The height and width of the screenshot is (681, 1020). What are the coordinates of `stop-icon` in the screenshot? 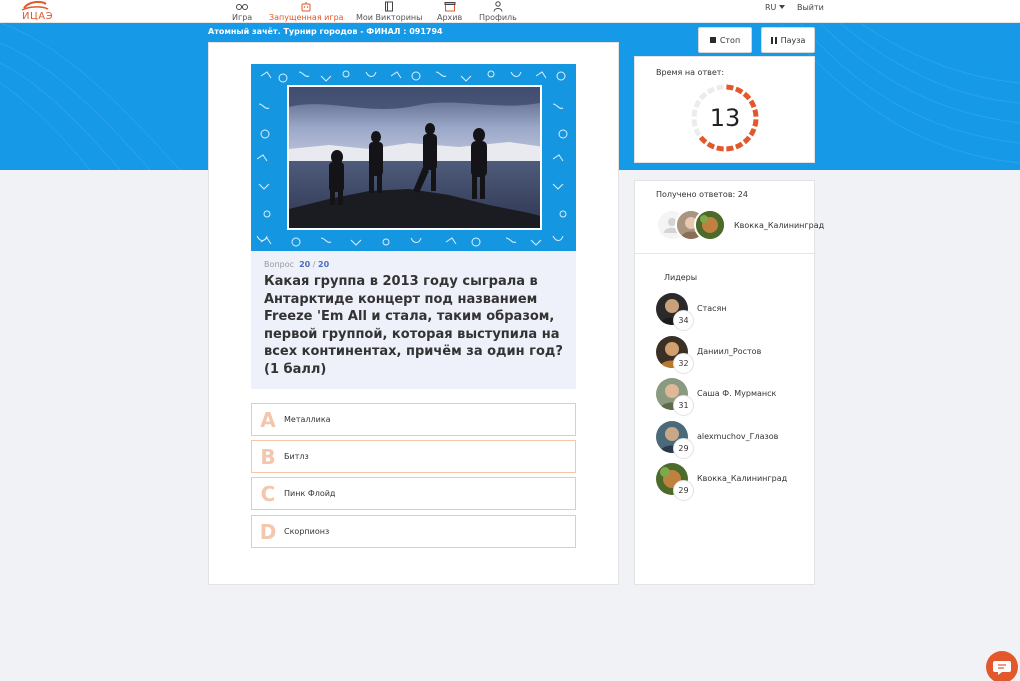 It's located at (712, 40).